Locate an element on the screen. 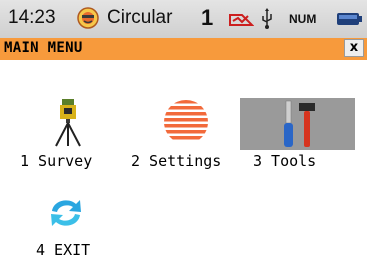 This screenshot has width=367, height=268. battery-icon is located at coordinates (349, 19).